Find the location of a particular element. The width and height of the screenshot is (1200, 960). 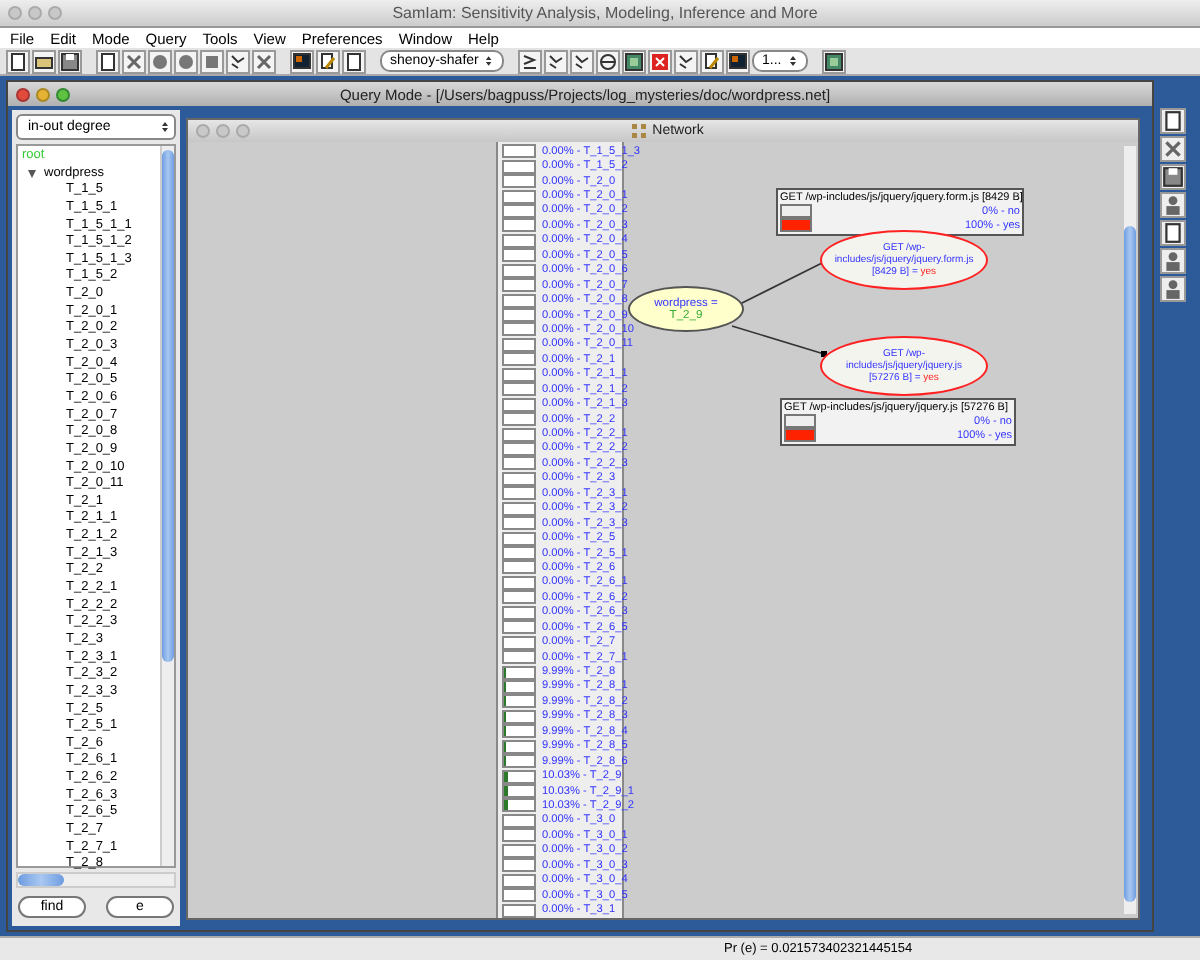

expand-triangle-icon is located at coordinates (32, 173).